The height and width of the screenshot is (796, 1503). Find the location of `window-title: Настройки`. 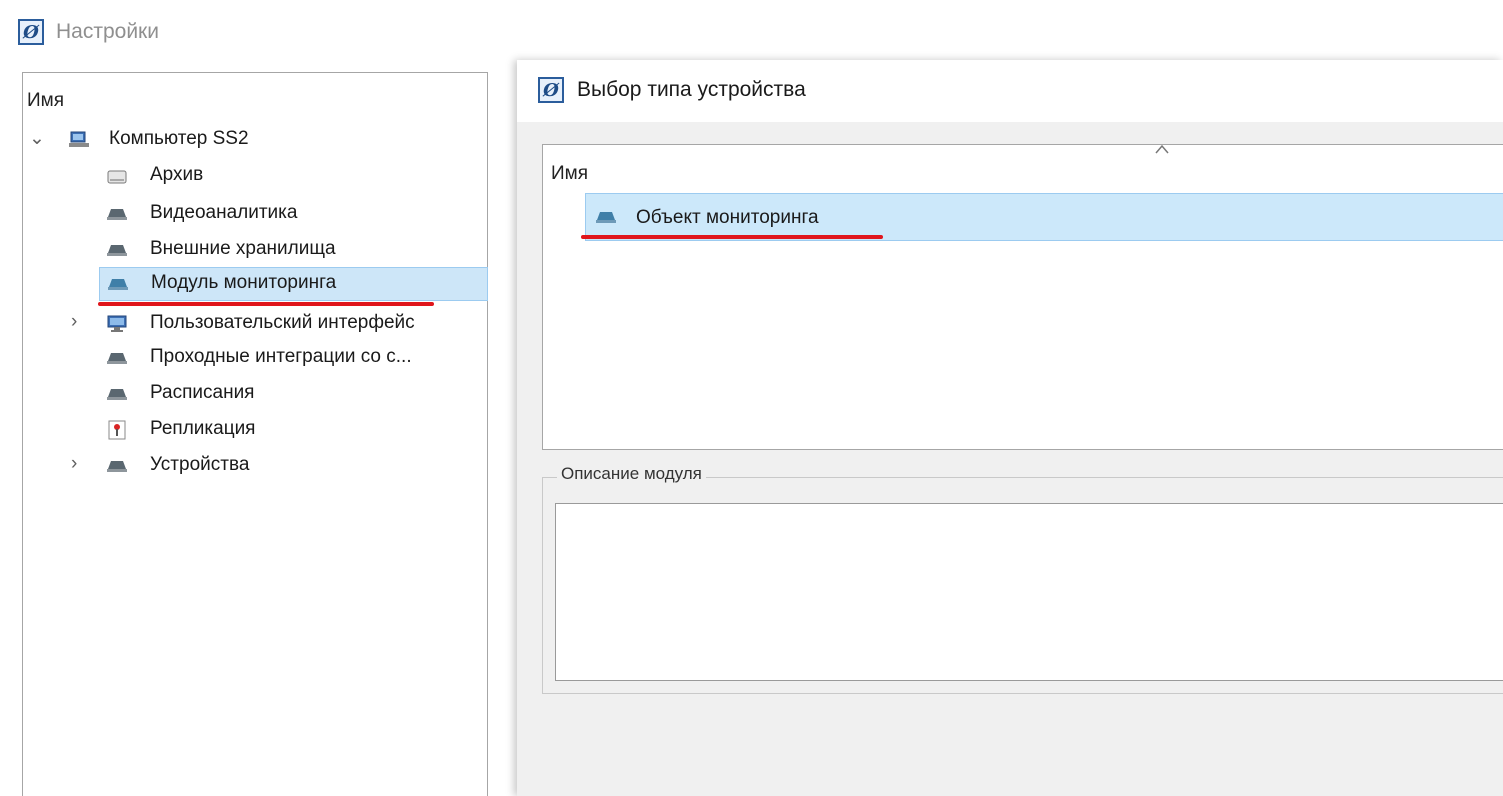

window-title: Настройки is located at coordinates (107, 31).